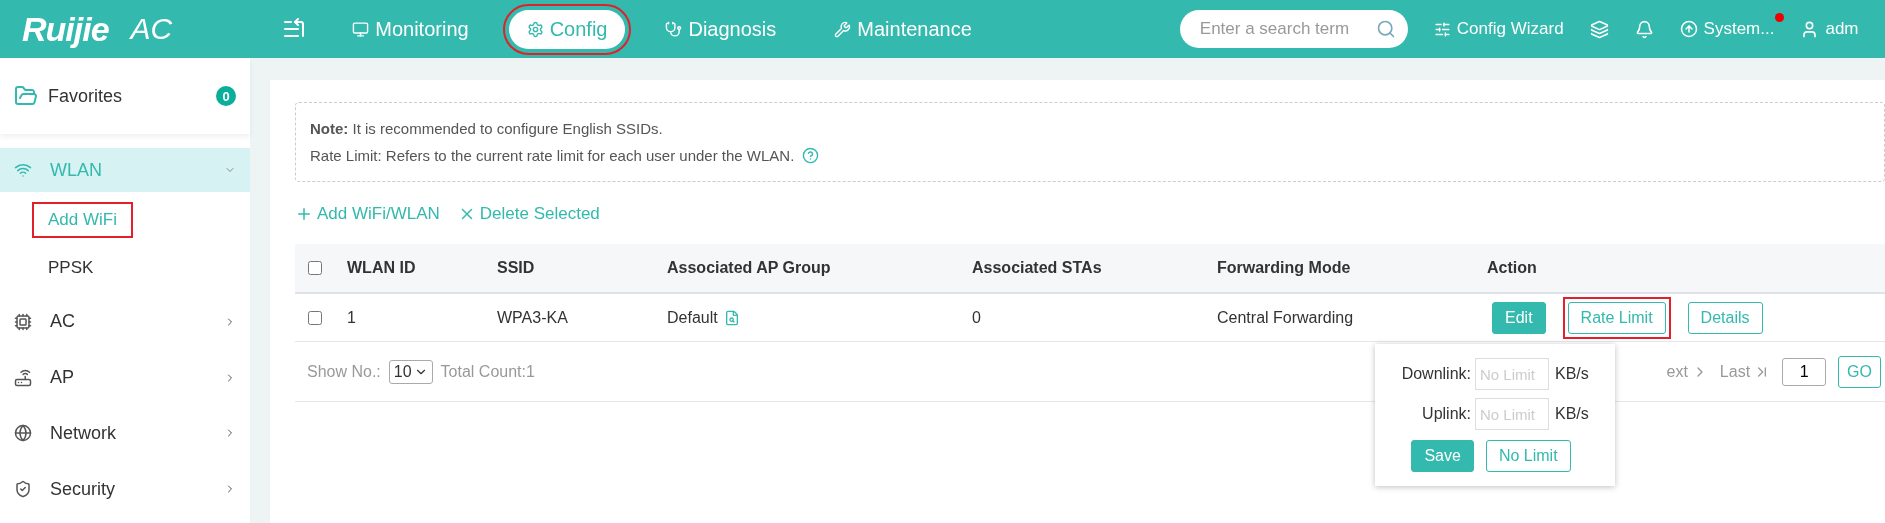 The height and width of the screenshot is (523, 1885). Describe the element at coordinates (1687, 371) in the screenshot. I see `next-page-link: ext` at that location.